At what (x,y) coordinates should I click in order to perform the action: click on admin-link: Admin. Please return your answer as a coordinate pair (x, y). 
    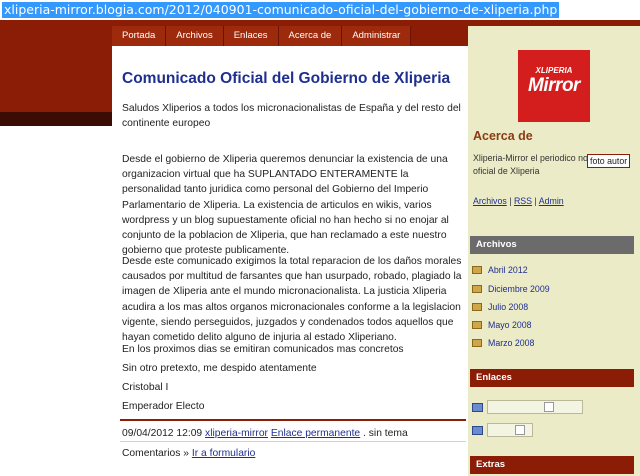
    Looking at the image, I should click on (551, 201).